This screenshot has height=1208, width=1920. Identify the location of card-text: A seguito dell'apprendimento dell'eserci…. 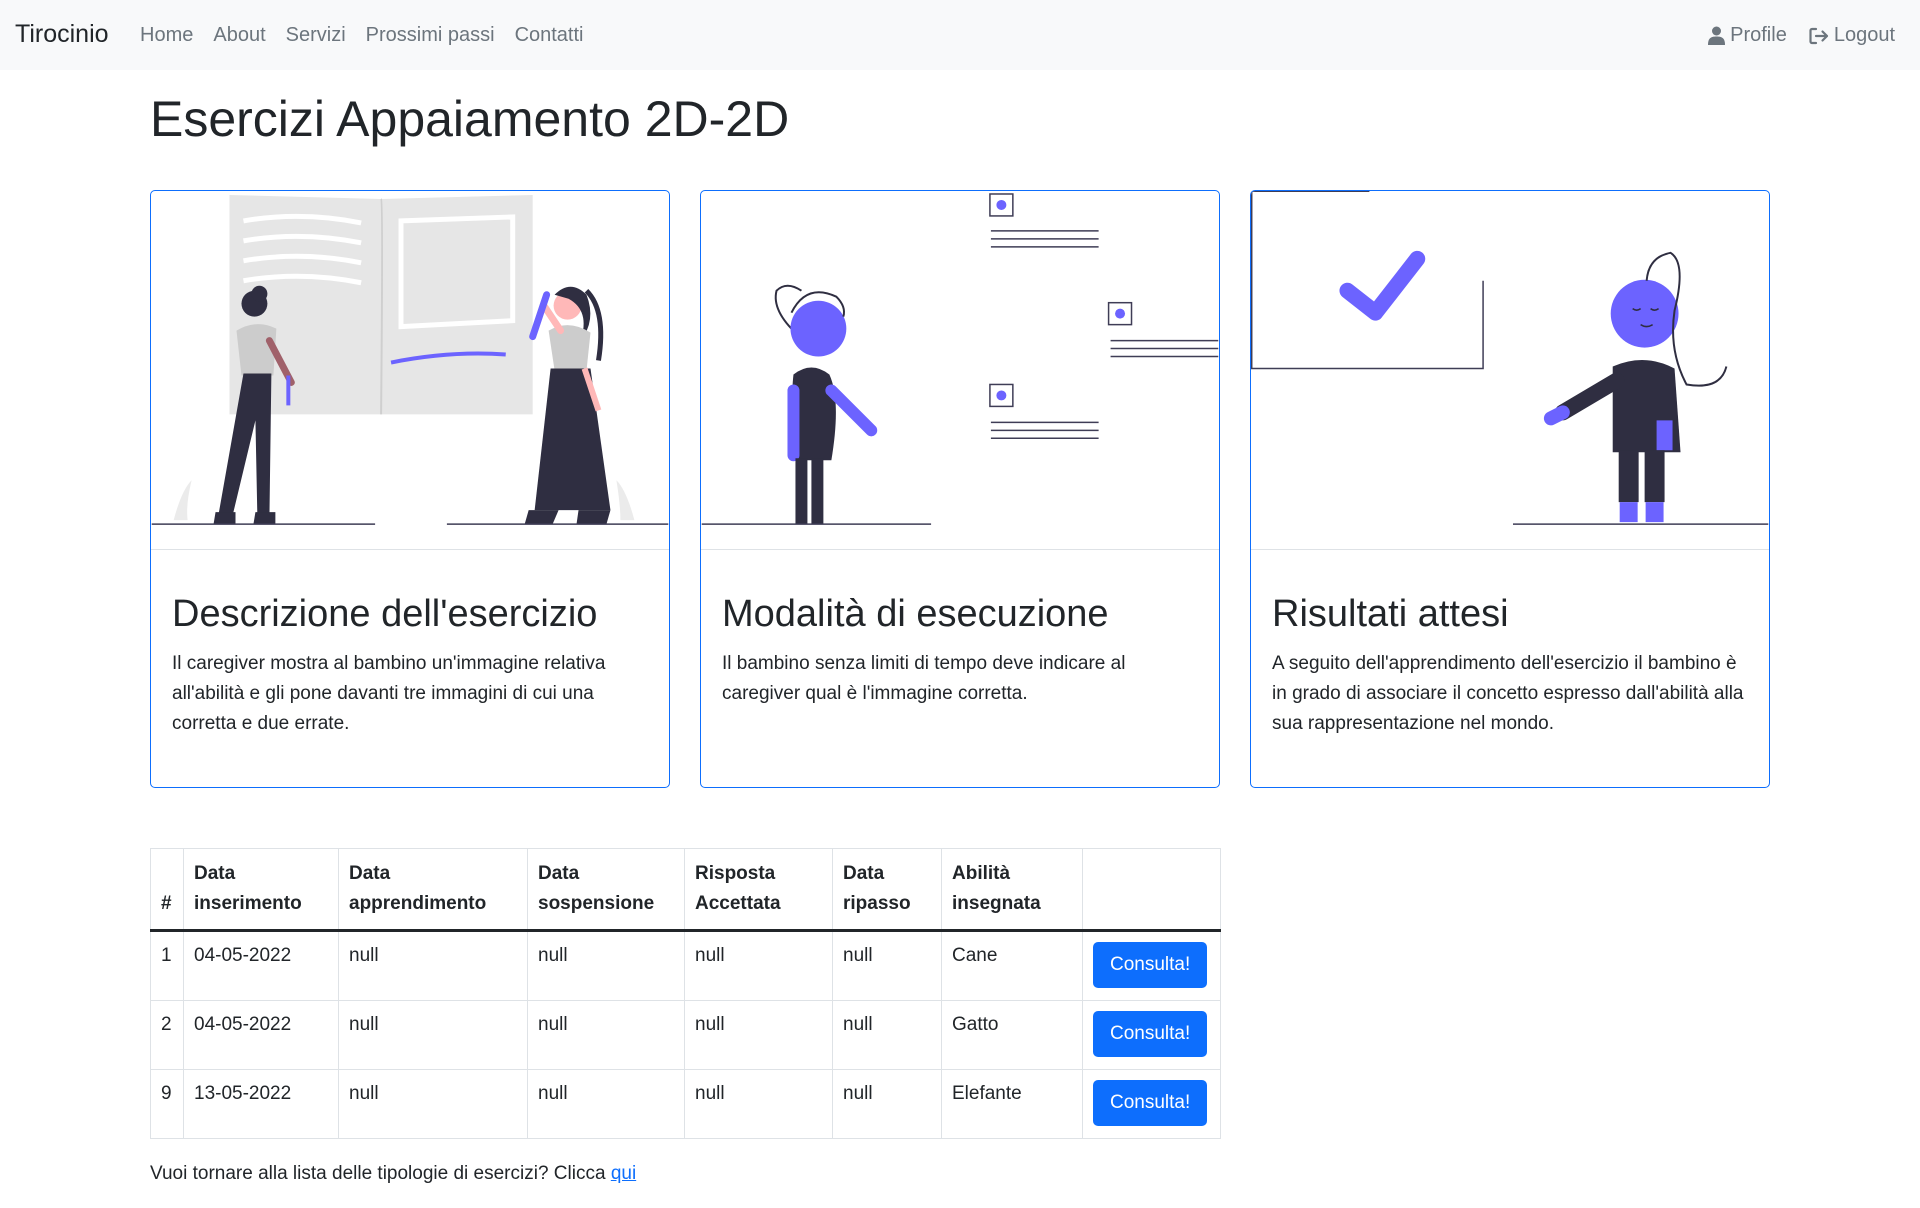
(1508, 693).